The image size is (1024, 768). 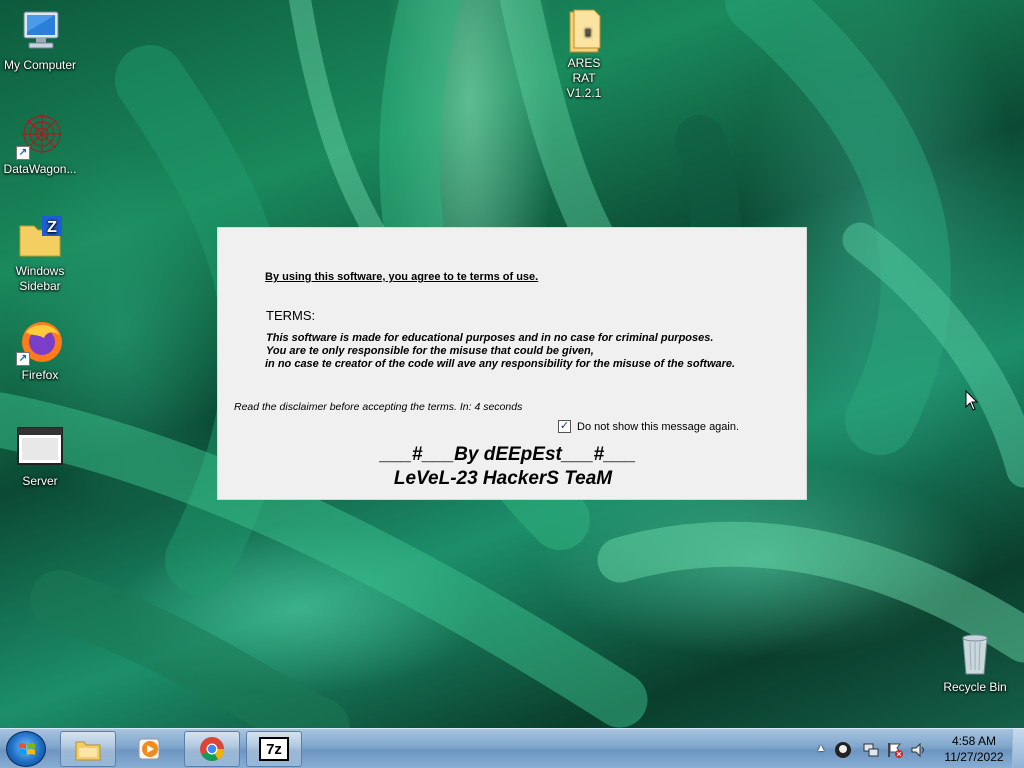 I want to click on taskbar-7zip-button: 7z, so click(x=274, y=749).